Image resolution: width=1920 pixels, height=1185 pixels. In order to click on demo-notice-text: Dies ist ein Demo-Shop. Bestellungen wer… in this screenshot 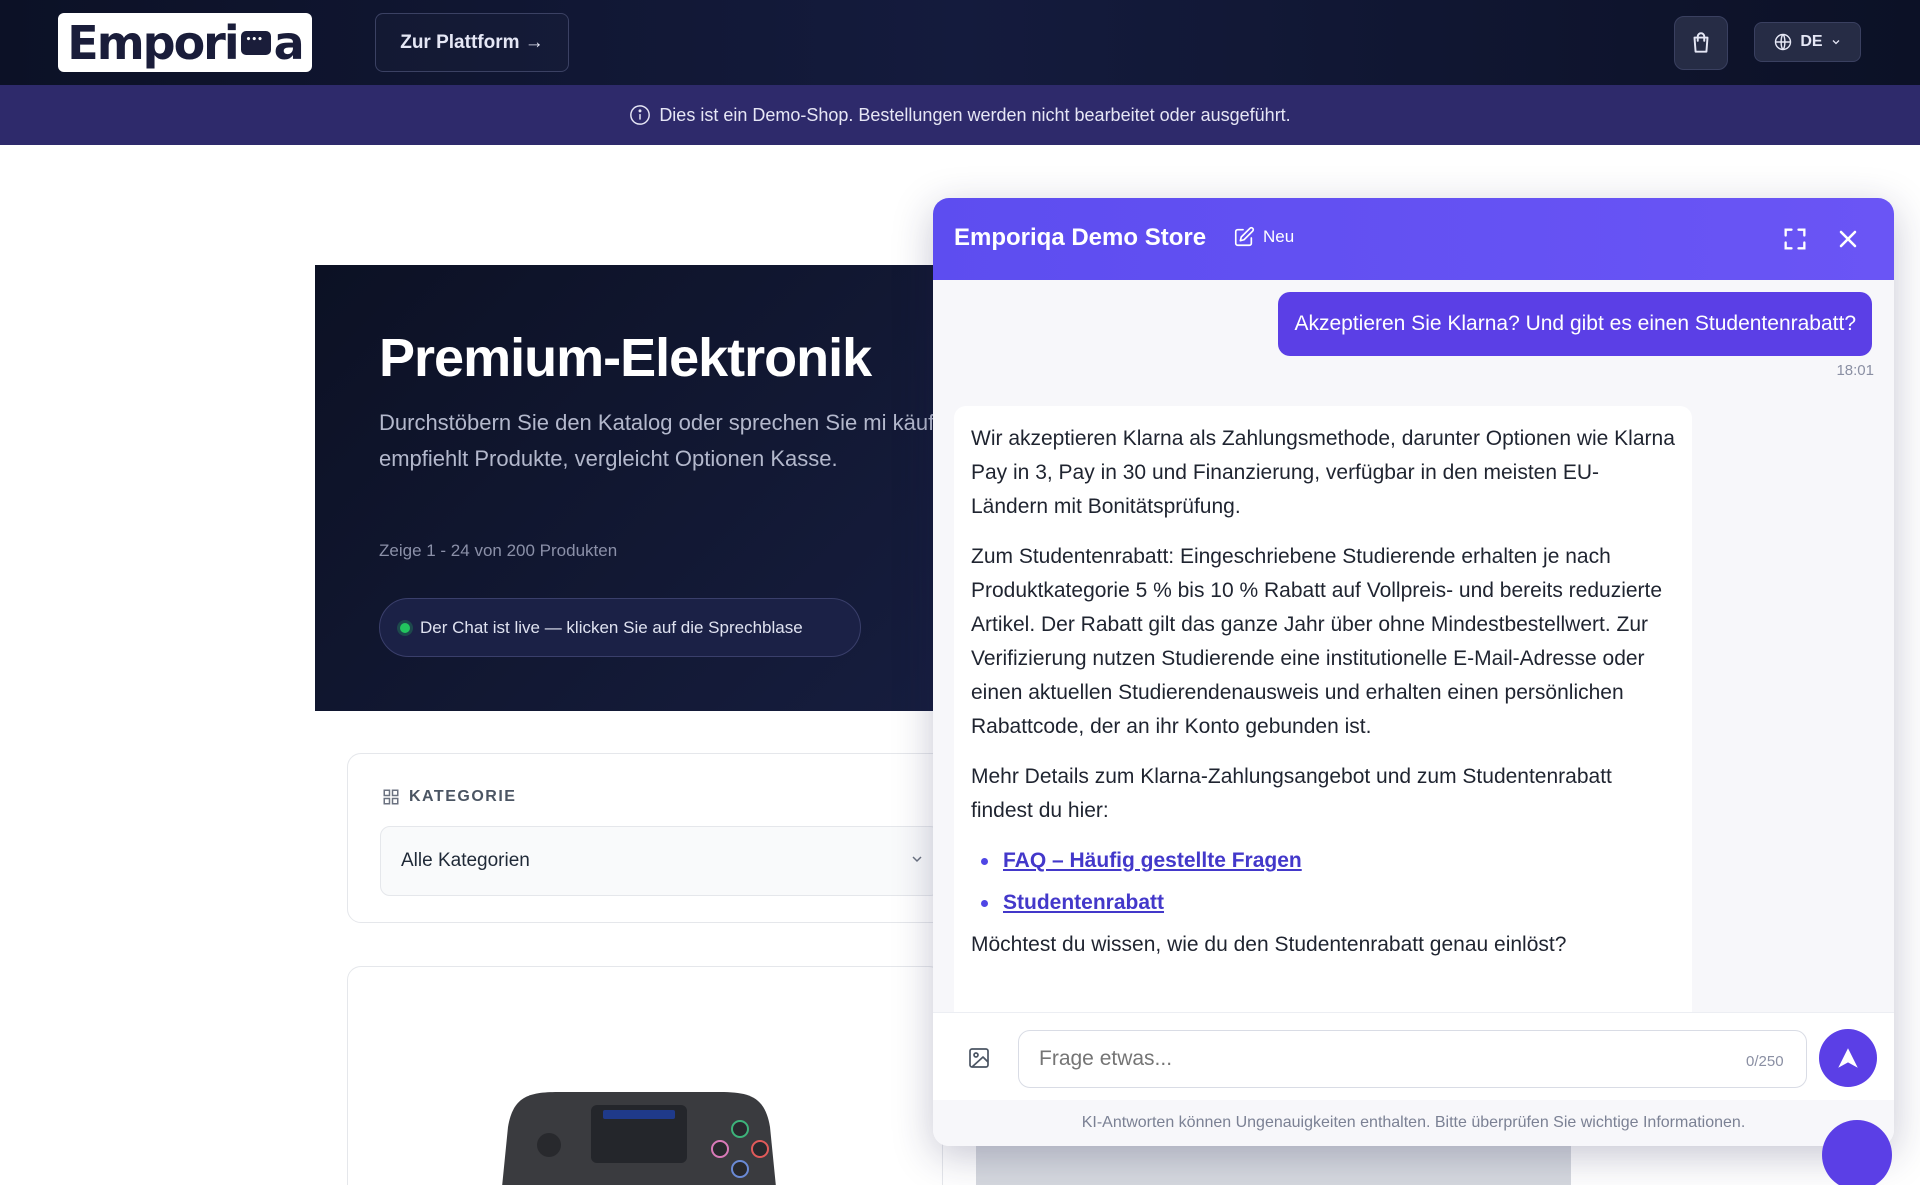, I will do `click(975, 114)`.